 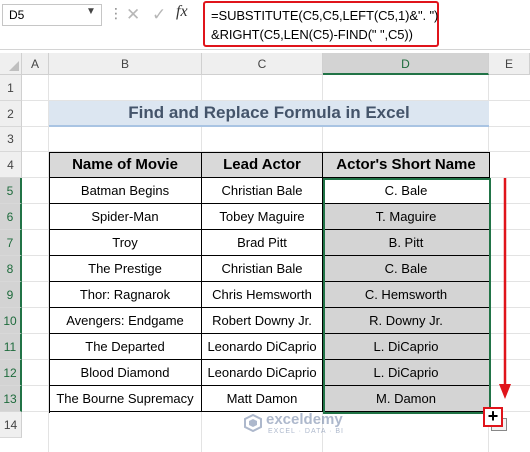 What do you see at coordinates (262, 165) in the screenshot?
I see `table-header-cell: Lead Actor` at bounding box center [262, 165].